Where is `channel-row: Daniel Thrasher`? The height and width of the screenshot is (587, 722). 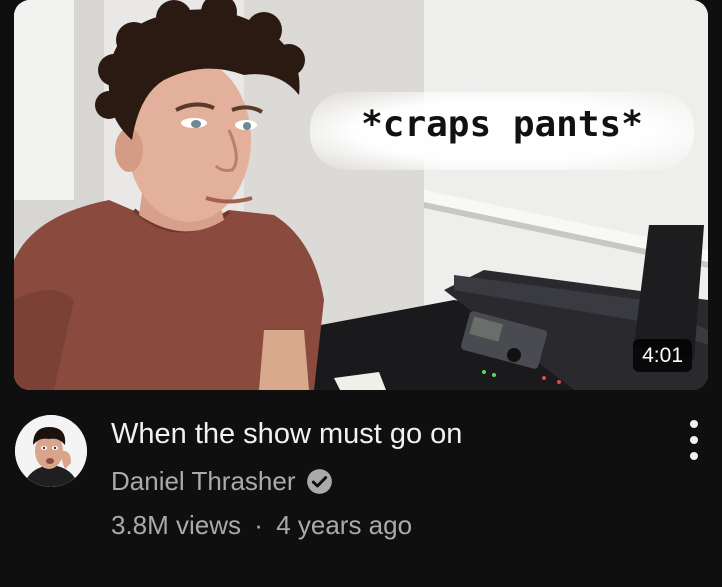 channel-row: Daniel Thrasher is located at coordinates (222, 481).